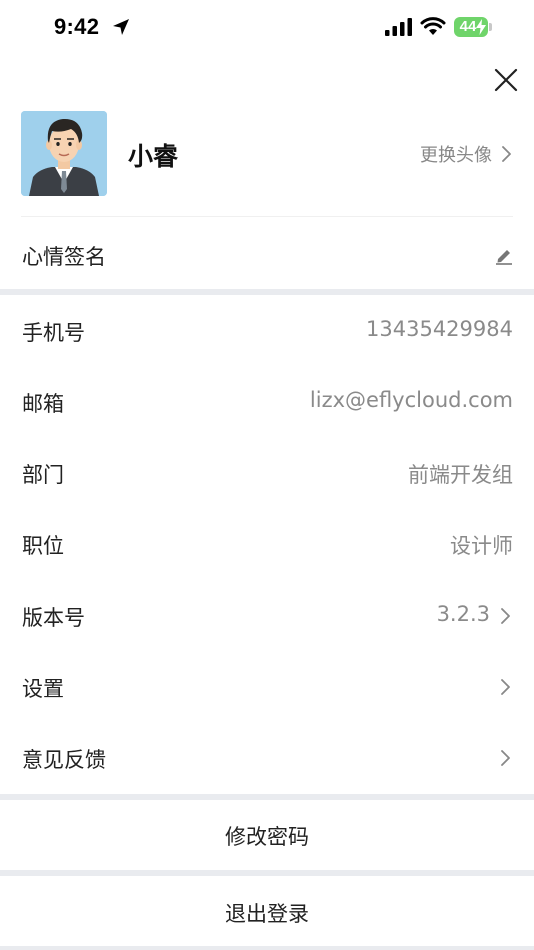 Image resolution: width=534 pixels, height=950 pixels. Describe the element at coordinates (504, 255) in the screenshot. I see `edit-pencil-icon` at that location.